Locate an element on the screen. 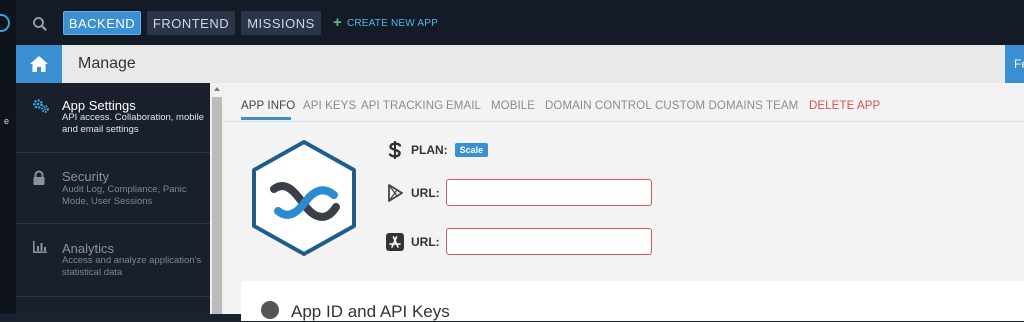 Image resolution: width=1024 pixels, height=322 pixels. plan-label: PLAN: is located at coordinates (429, 150).